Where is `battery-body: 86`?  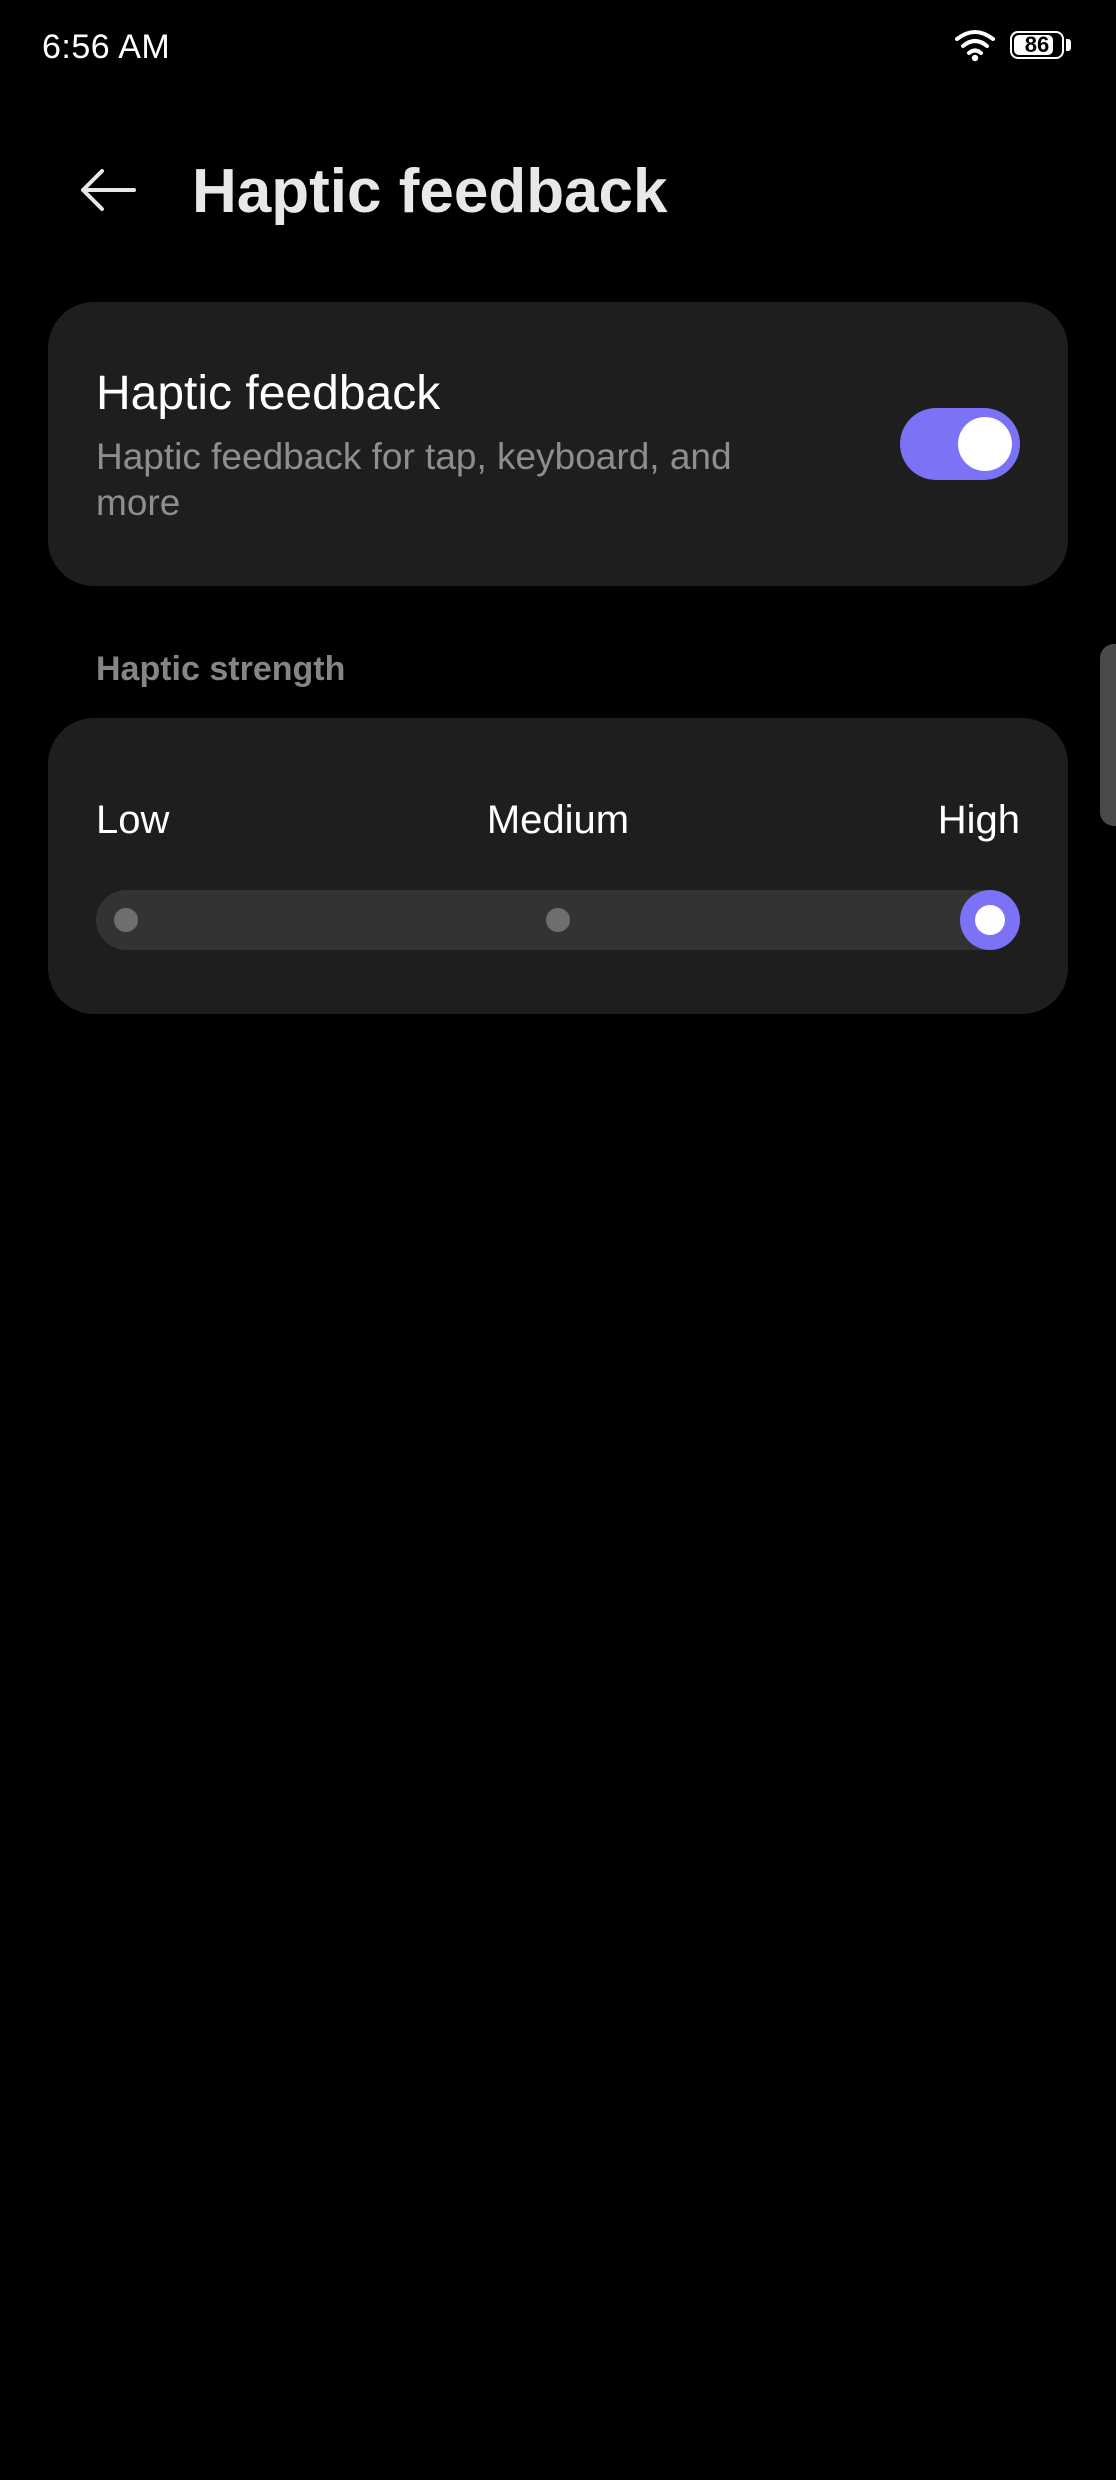 battery-body: 86 is located at coordinates (1037, 45).